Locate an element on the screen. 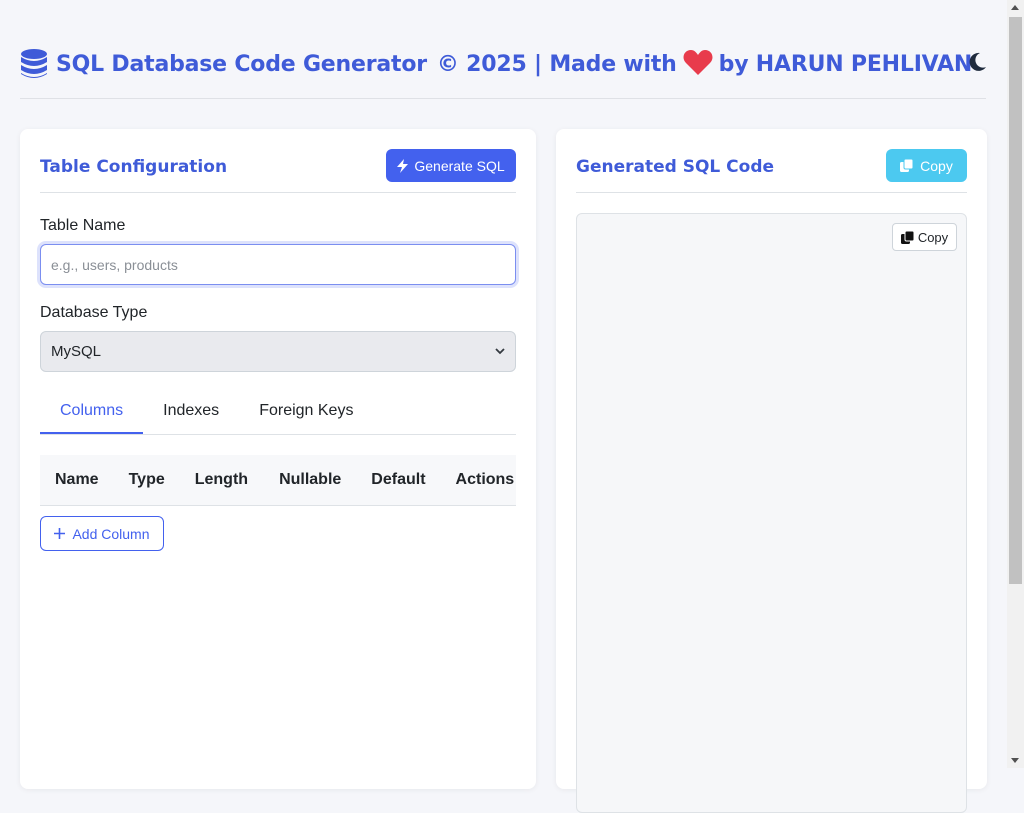  database-type-value: MySQL is located at coordinates (76, 351).